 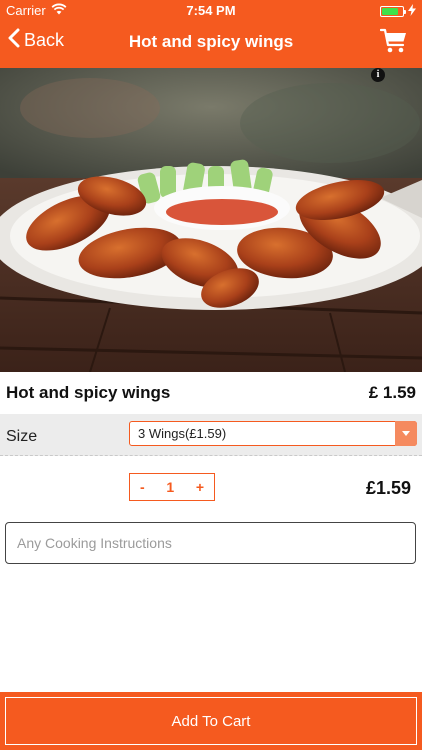 I want to click on status-right, so click(x=398, y=11).